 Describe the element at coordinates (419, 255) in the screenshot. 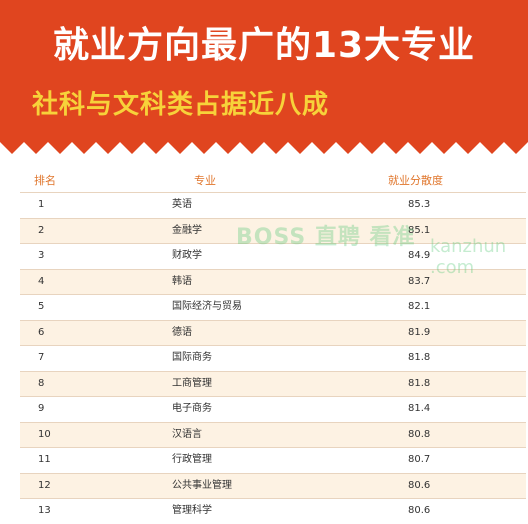

I see `score-cell: 84.9` at that location.